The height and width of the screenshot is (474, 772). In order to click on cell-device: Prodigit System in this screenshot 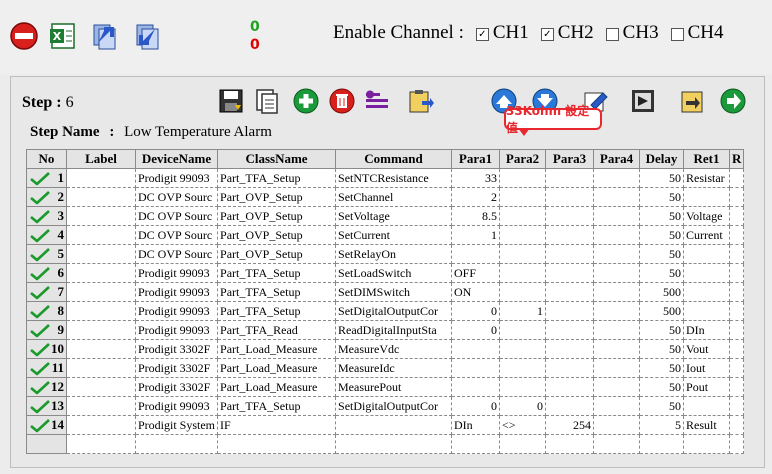, I will do `click(177, 425)`.